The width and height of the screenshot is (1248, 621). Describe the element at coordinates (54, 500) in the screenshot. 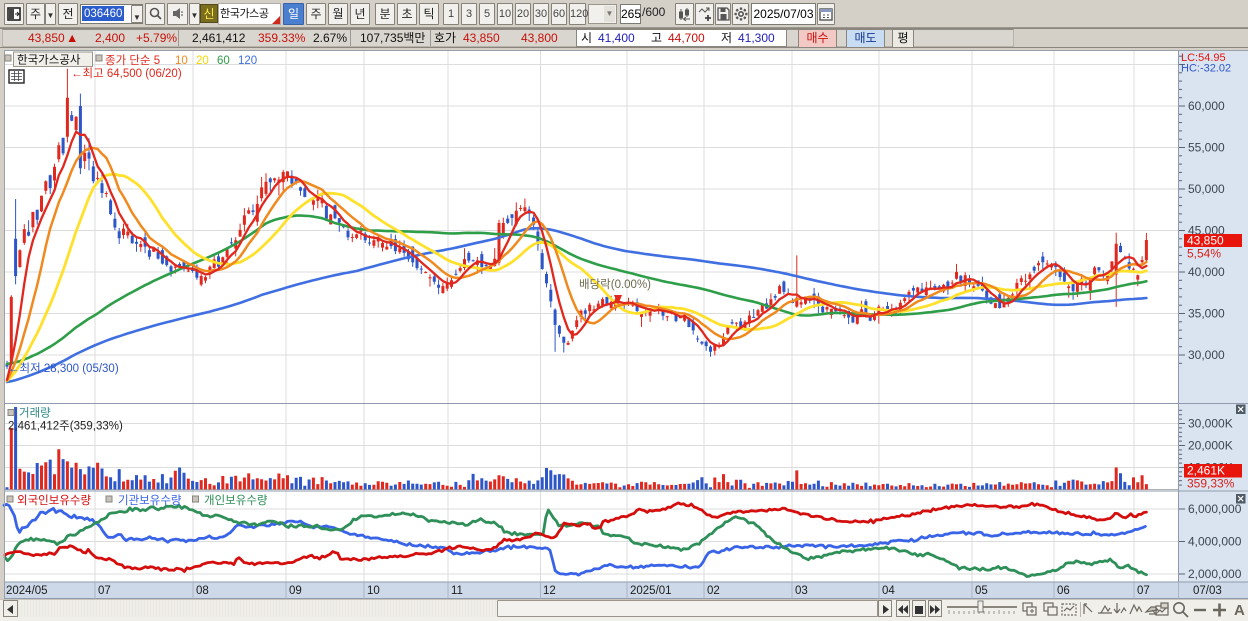

I see `svg-text: 외국인보유수량` at that location.